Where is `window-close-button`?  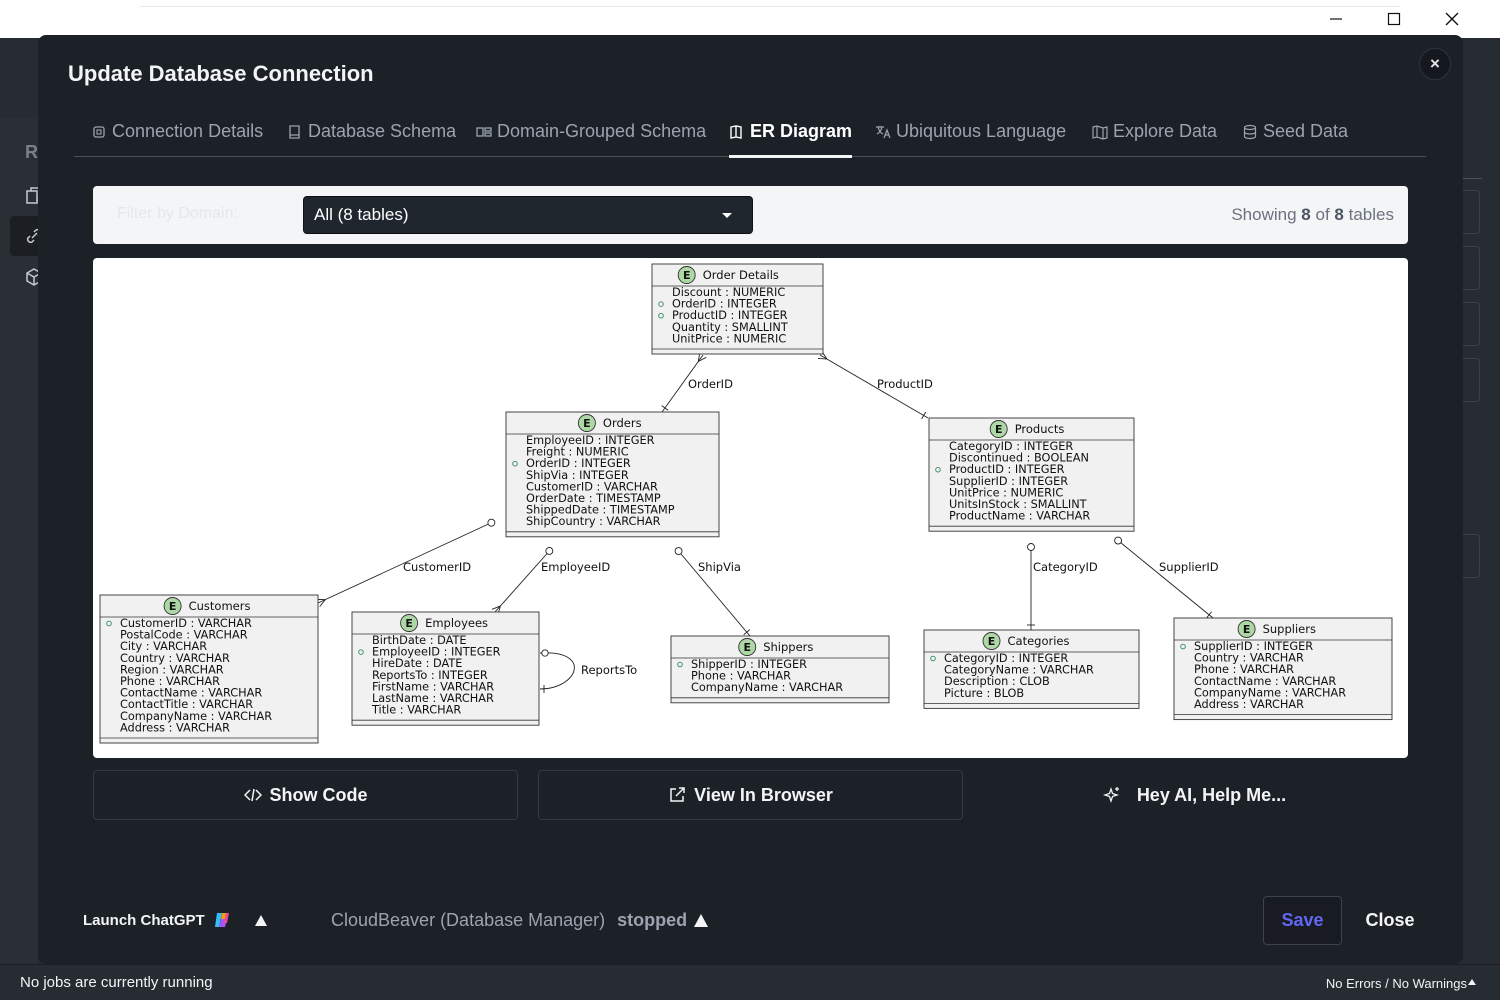
window-close-button is located at coordinates (1452, 19).